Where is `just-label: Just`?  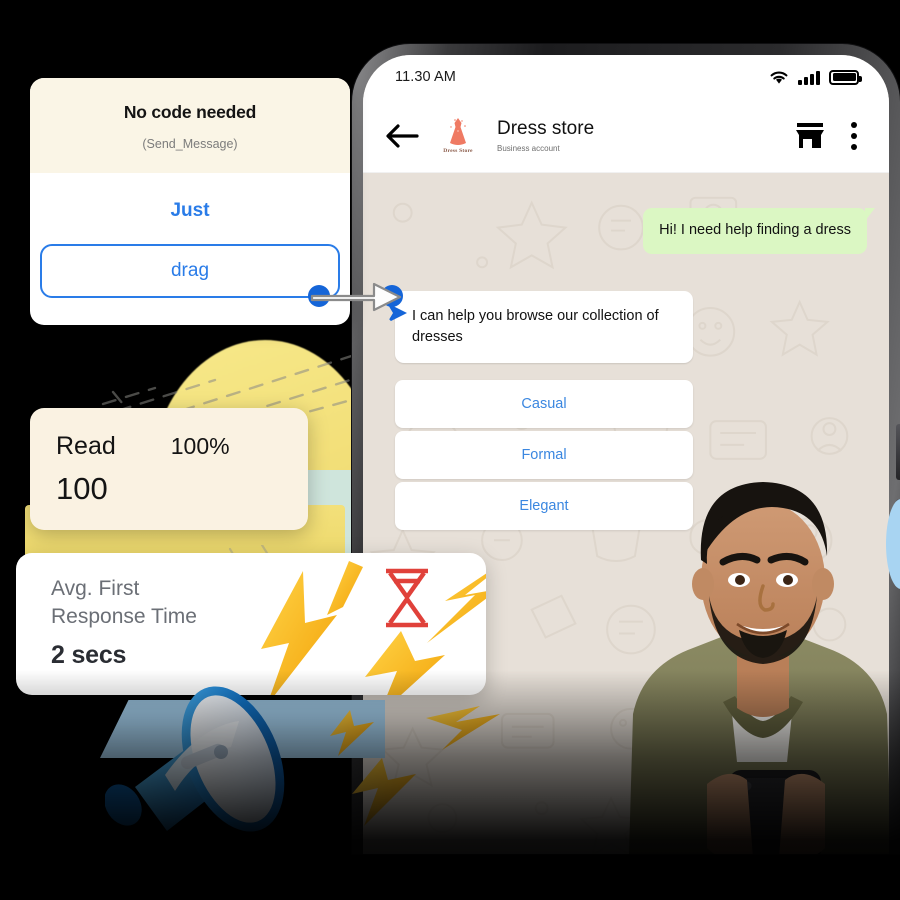
just-label: Just is located at coordinates (190, 210).